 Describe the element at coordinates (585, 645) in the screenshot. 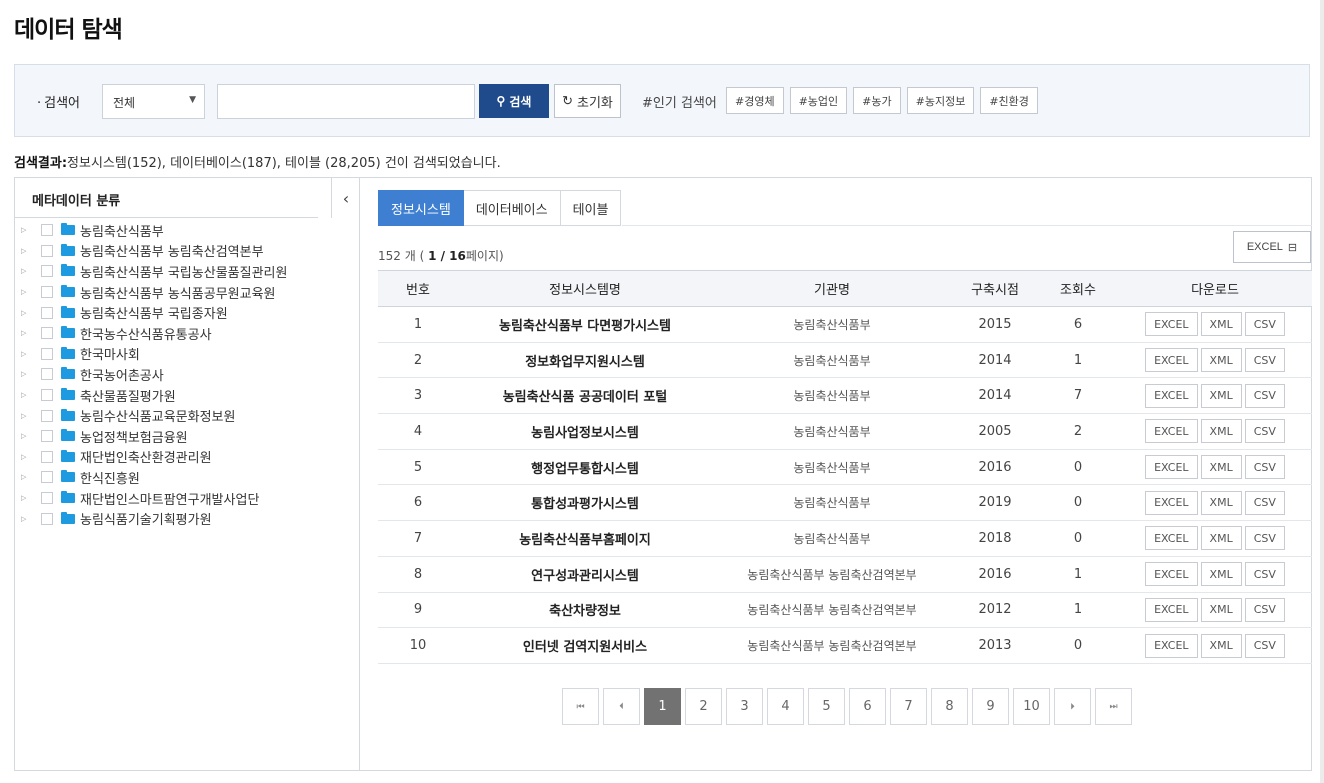

I see `cell-system-name: 인터넷 검역지원서비스` at that location.